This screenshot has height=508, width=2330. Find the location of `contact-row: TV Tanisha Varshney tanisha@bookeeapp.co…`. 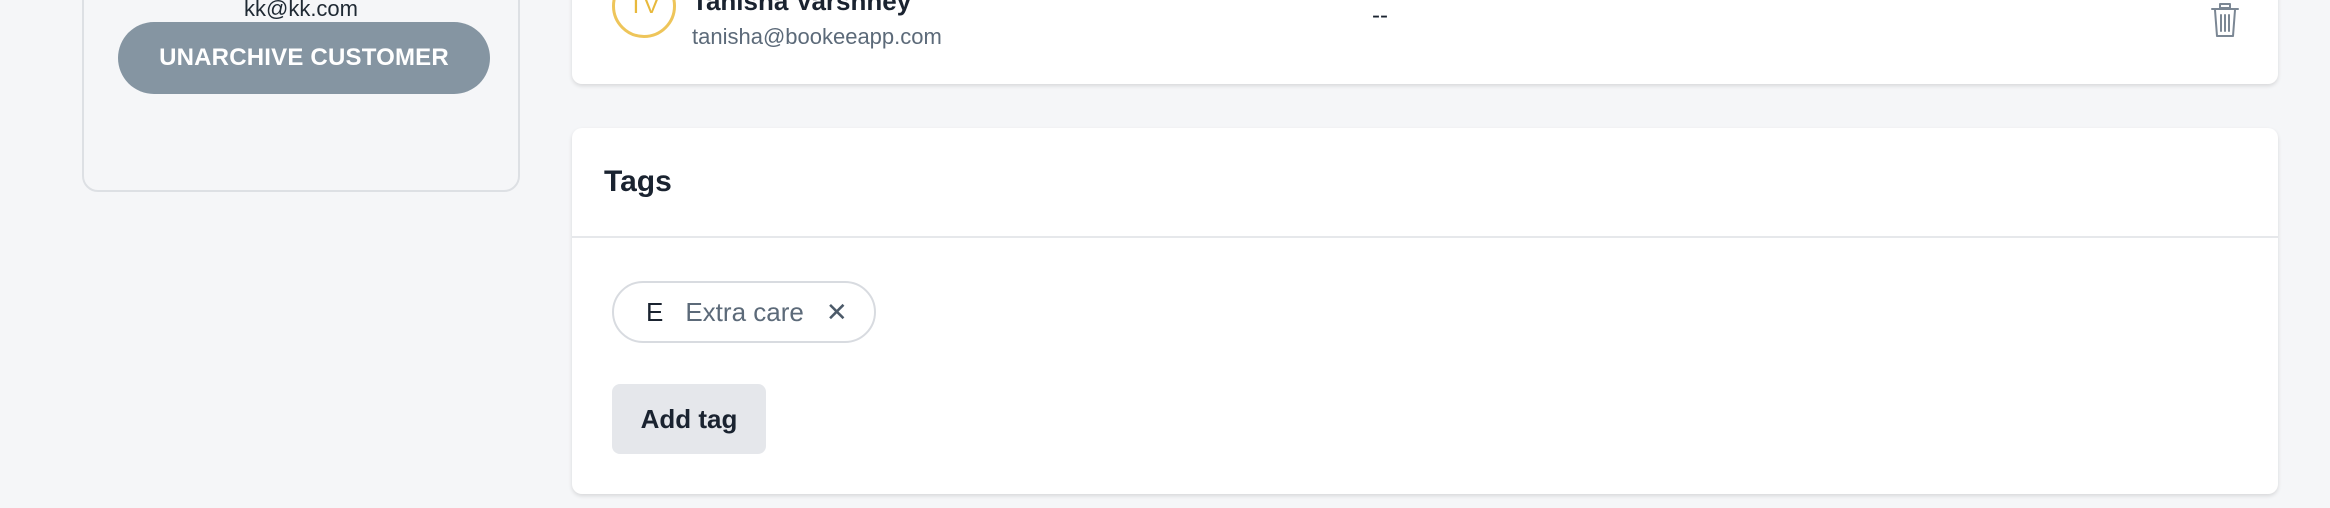

contact-row: TV Tanisha Varshney tanisha@bookeeapp.co… is located at coordinates (1425, 42).